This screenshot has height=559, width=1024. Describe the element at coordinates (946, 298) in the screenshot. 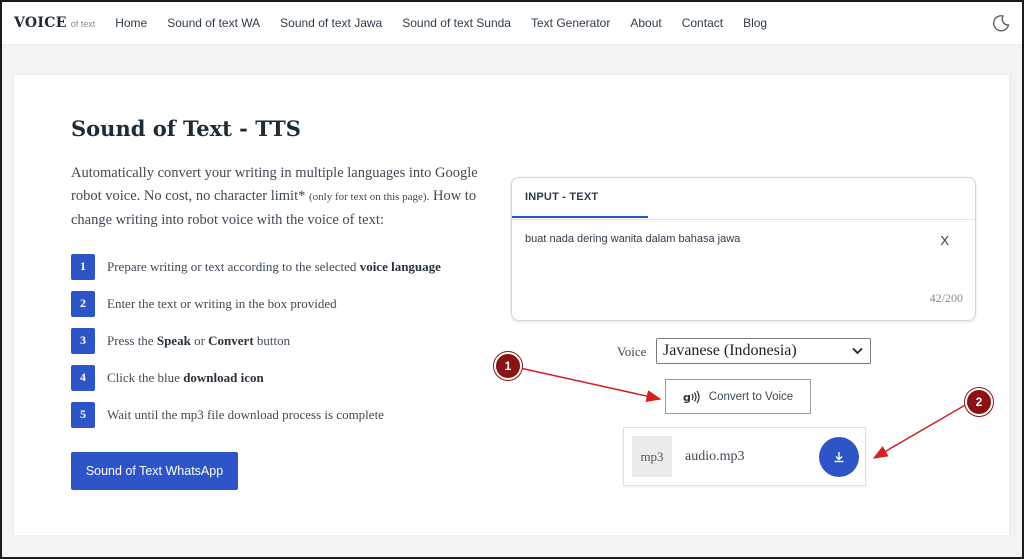

I see `character-counter: 42/200` at that location.